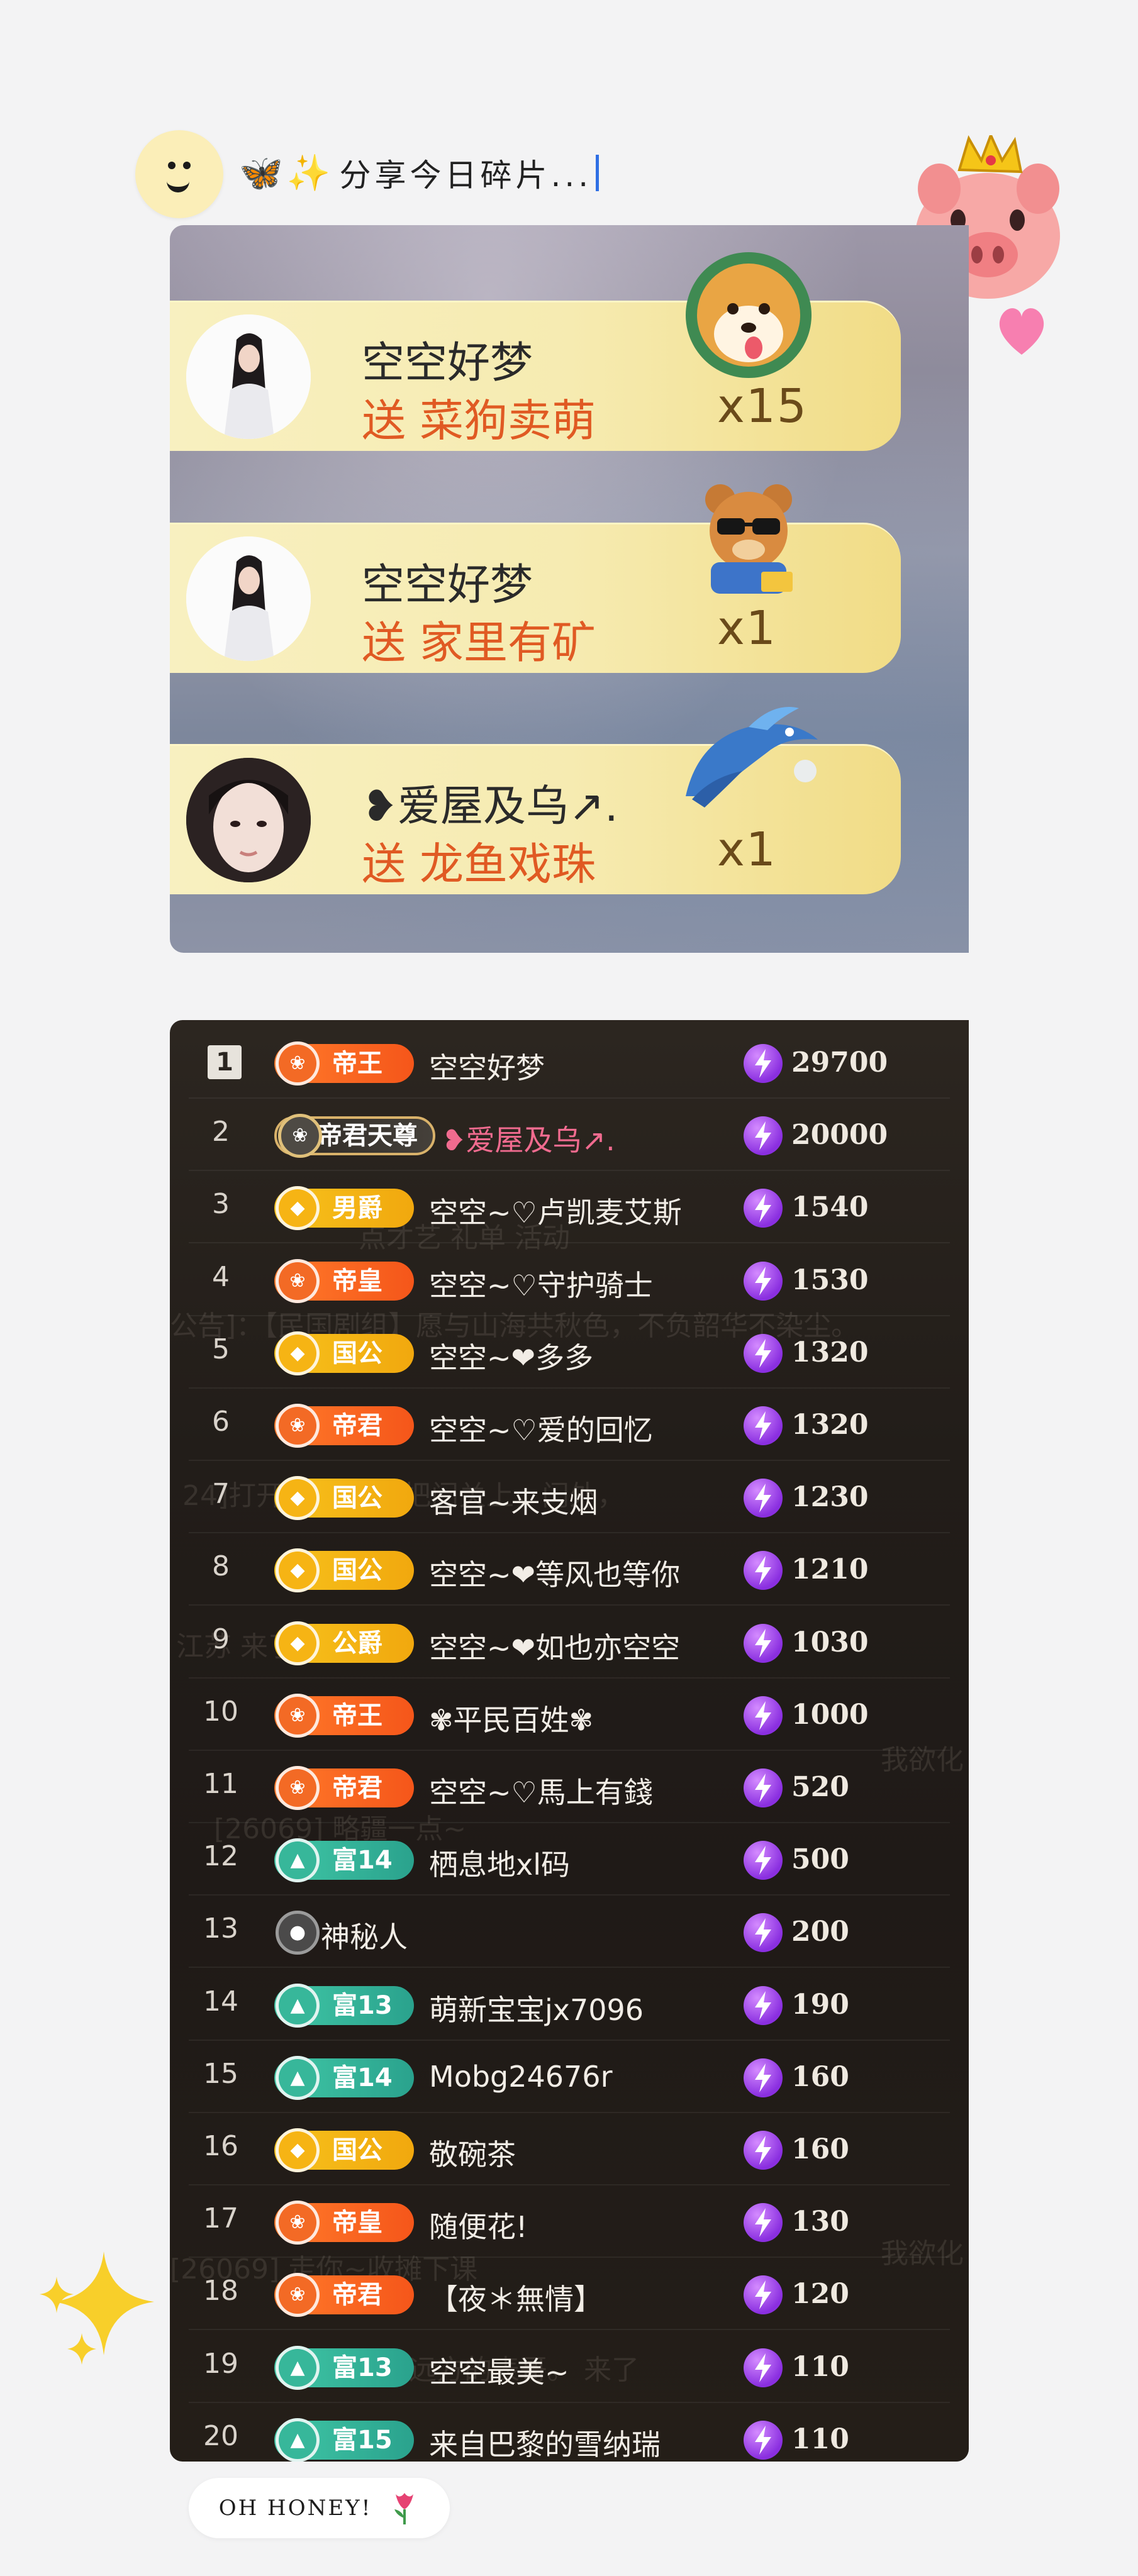 The image size is (1138, 2576). What do you see at coordinates (367, 1136) in the screenshot?
I see `badge-label: 帝君天尊` at bounding box center [367, 1136].